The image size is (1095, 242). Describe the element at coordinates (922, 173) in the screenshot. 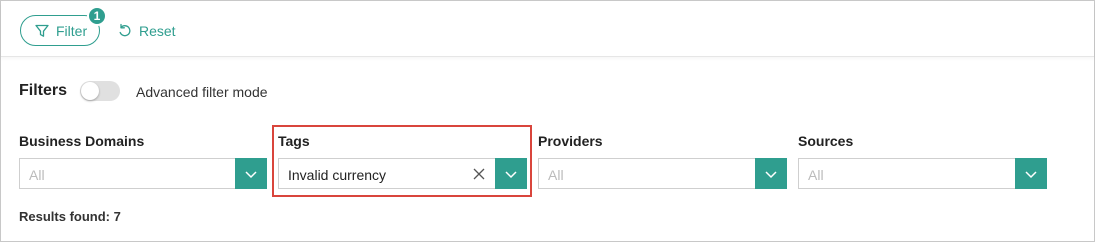

I see `sources-select: All` at that location.